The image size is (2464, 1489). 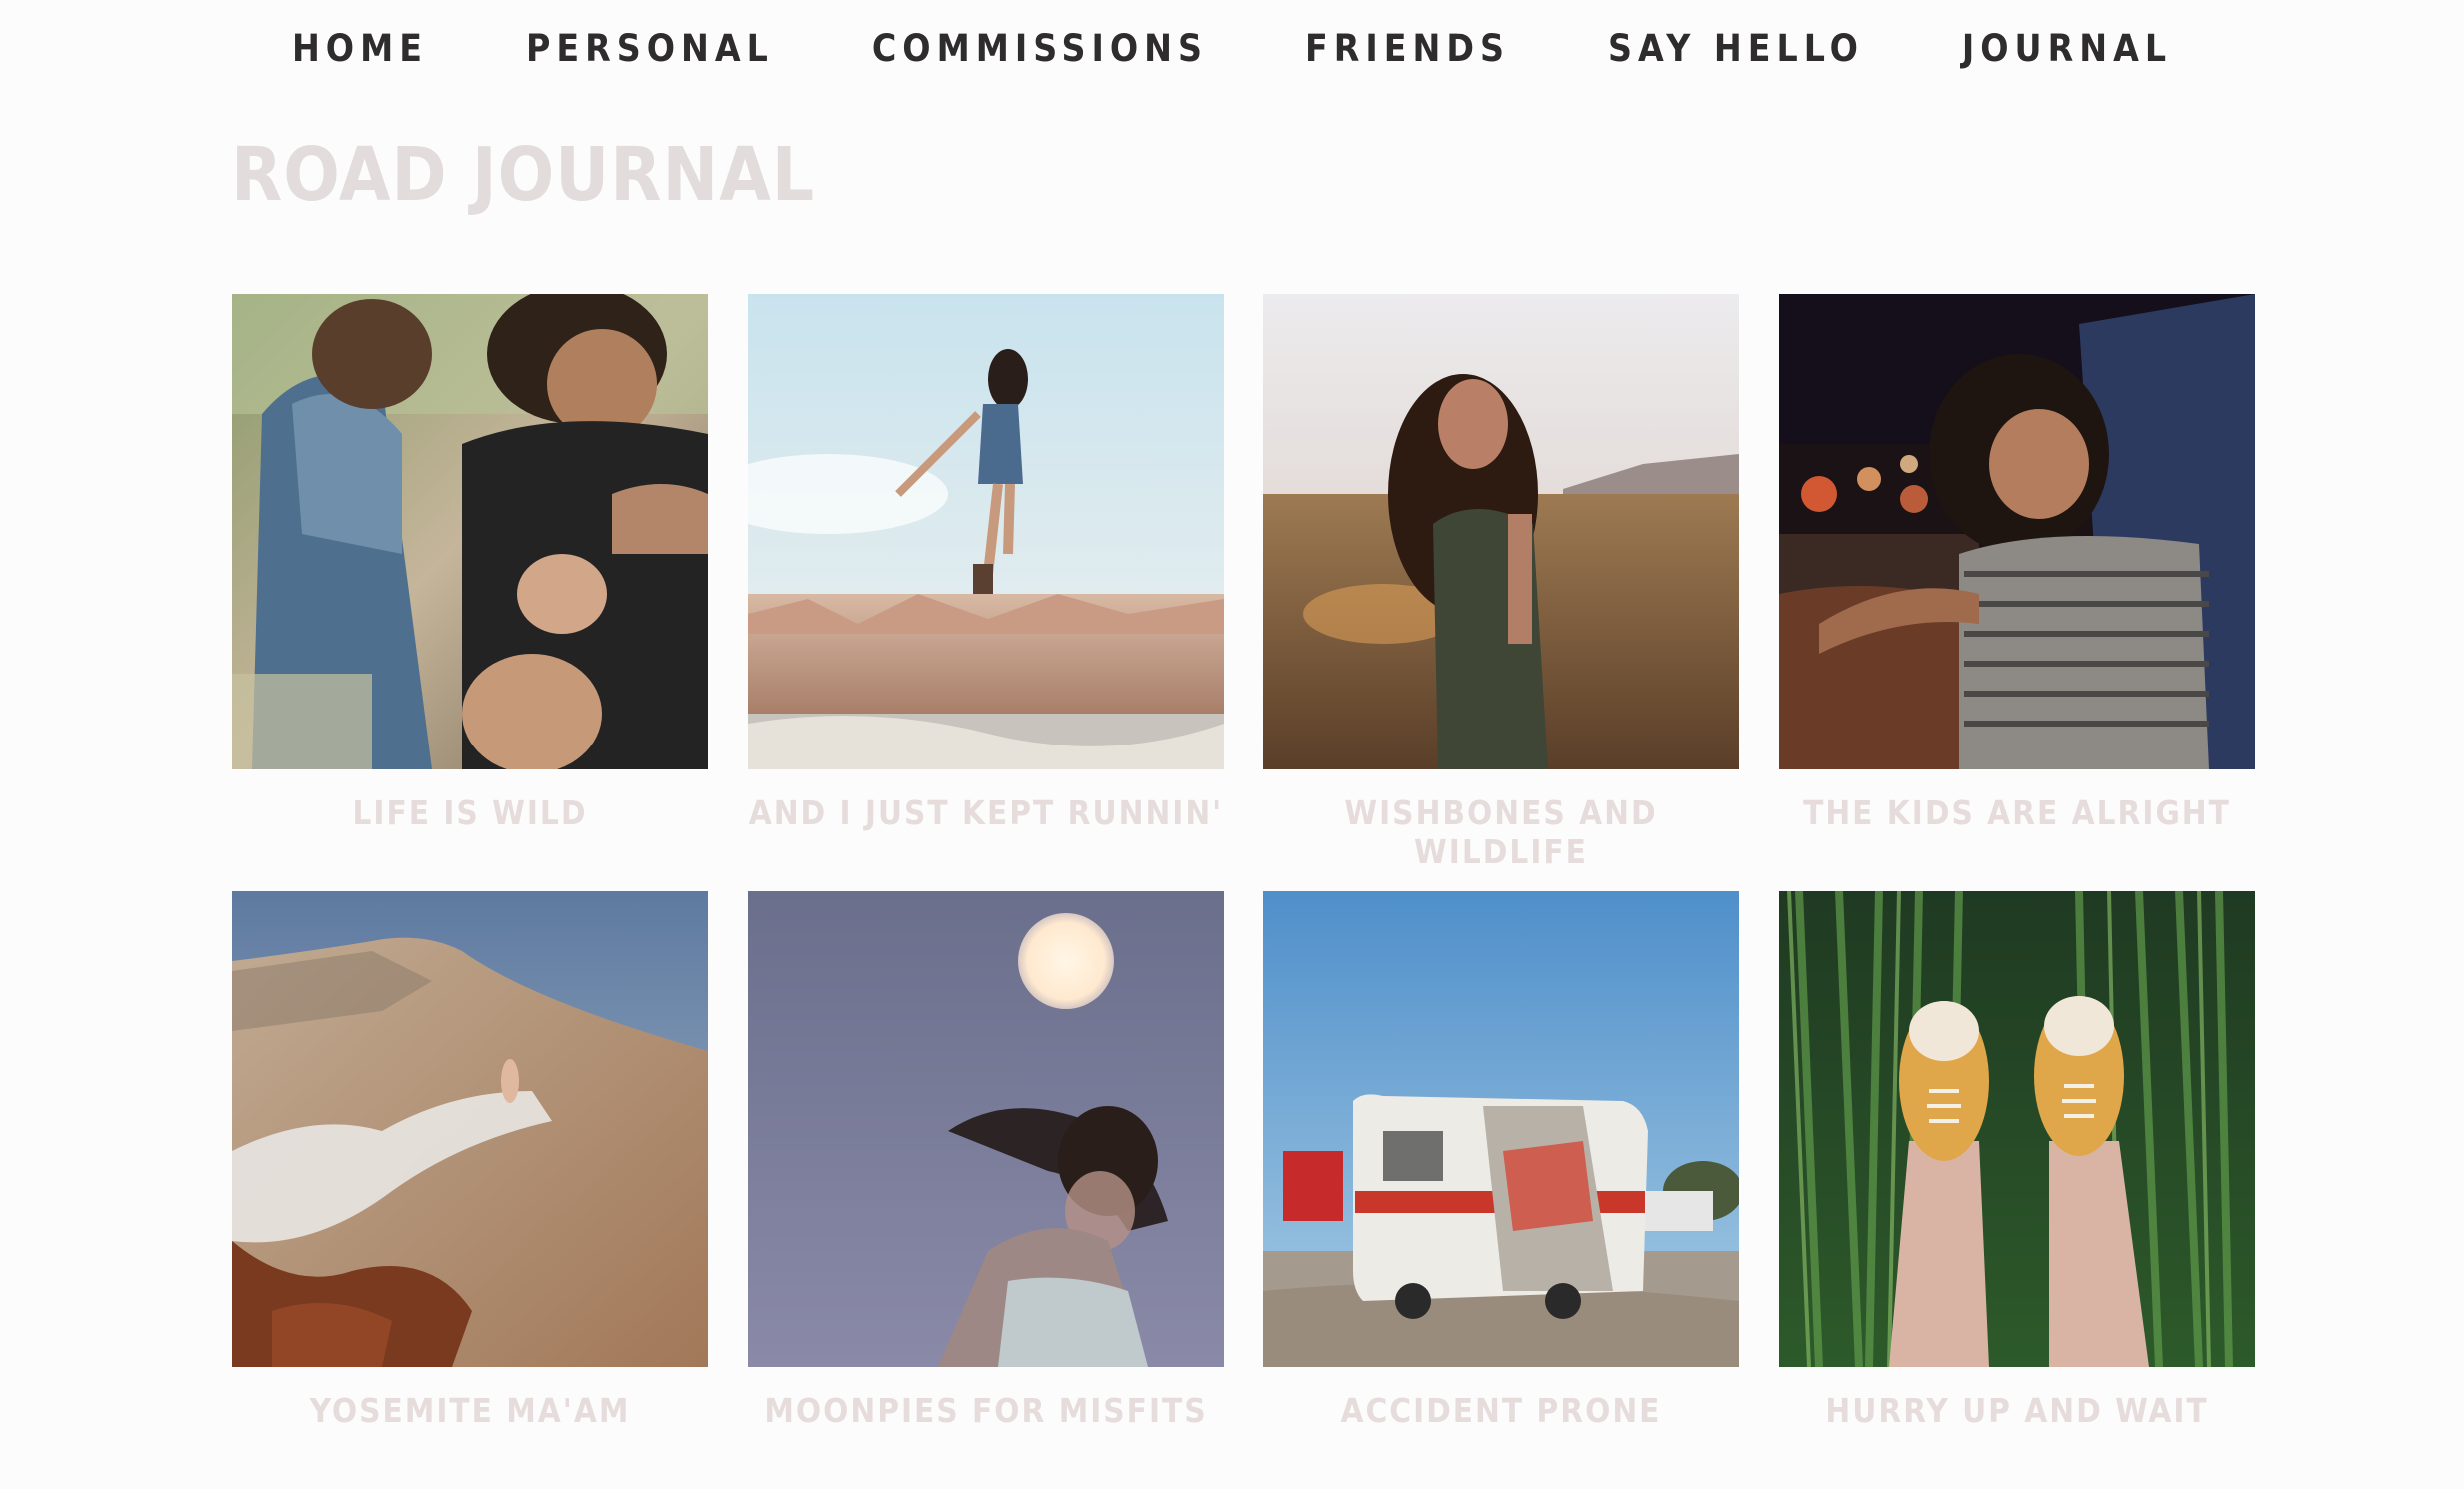 What do you see at coordinates (1501, 832) in the screenshot?
I see `post-title: WISHBONES AND WILDLIFE` at bounding box center [1501, 832].